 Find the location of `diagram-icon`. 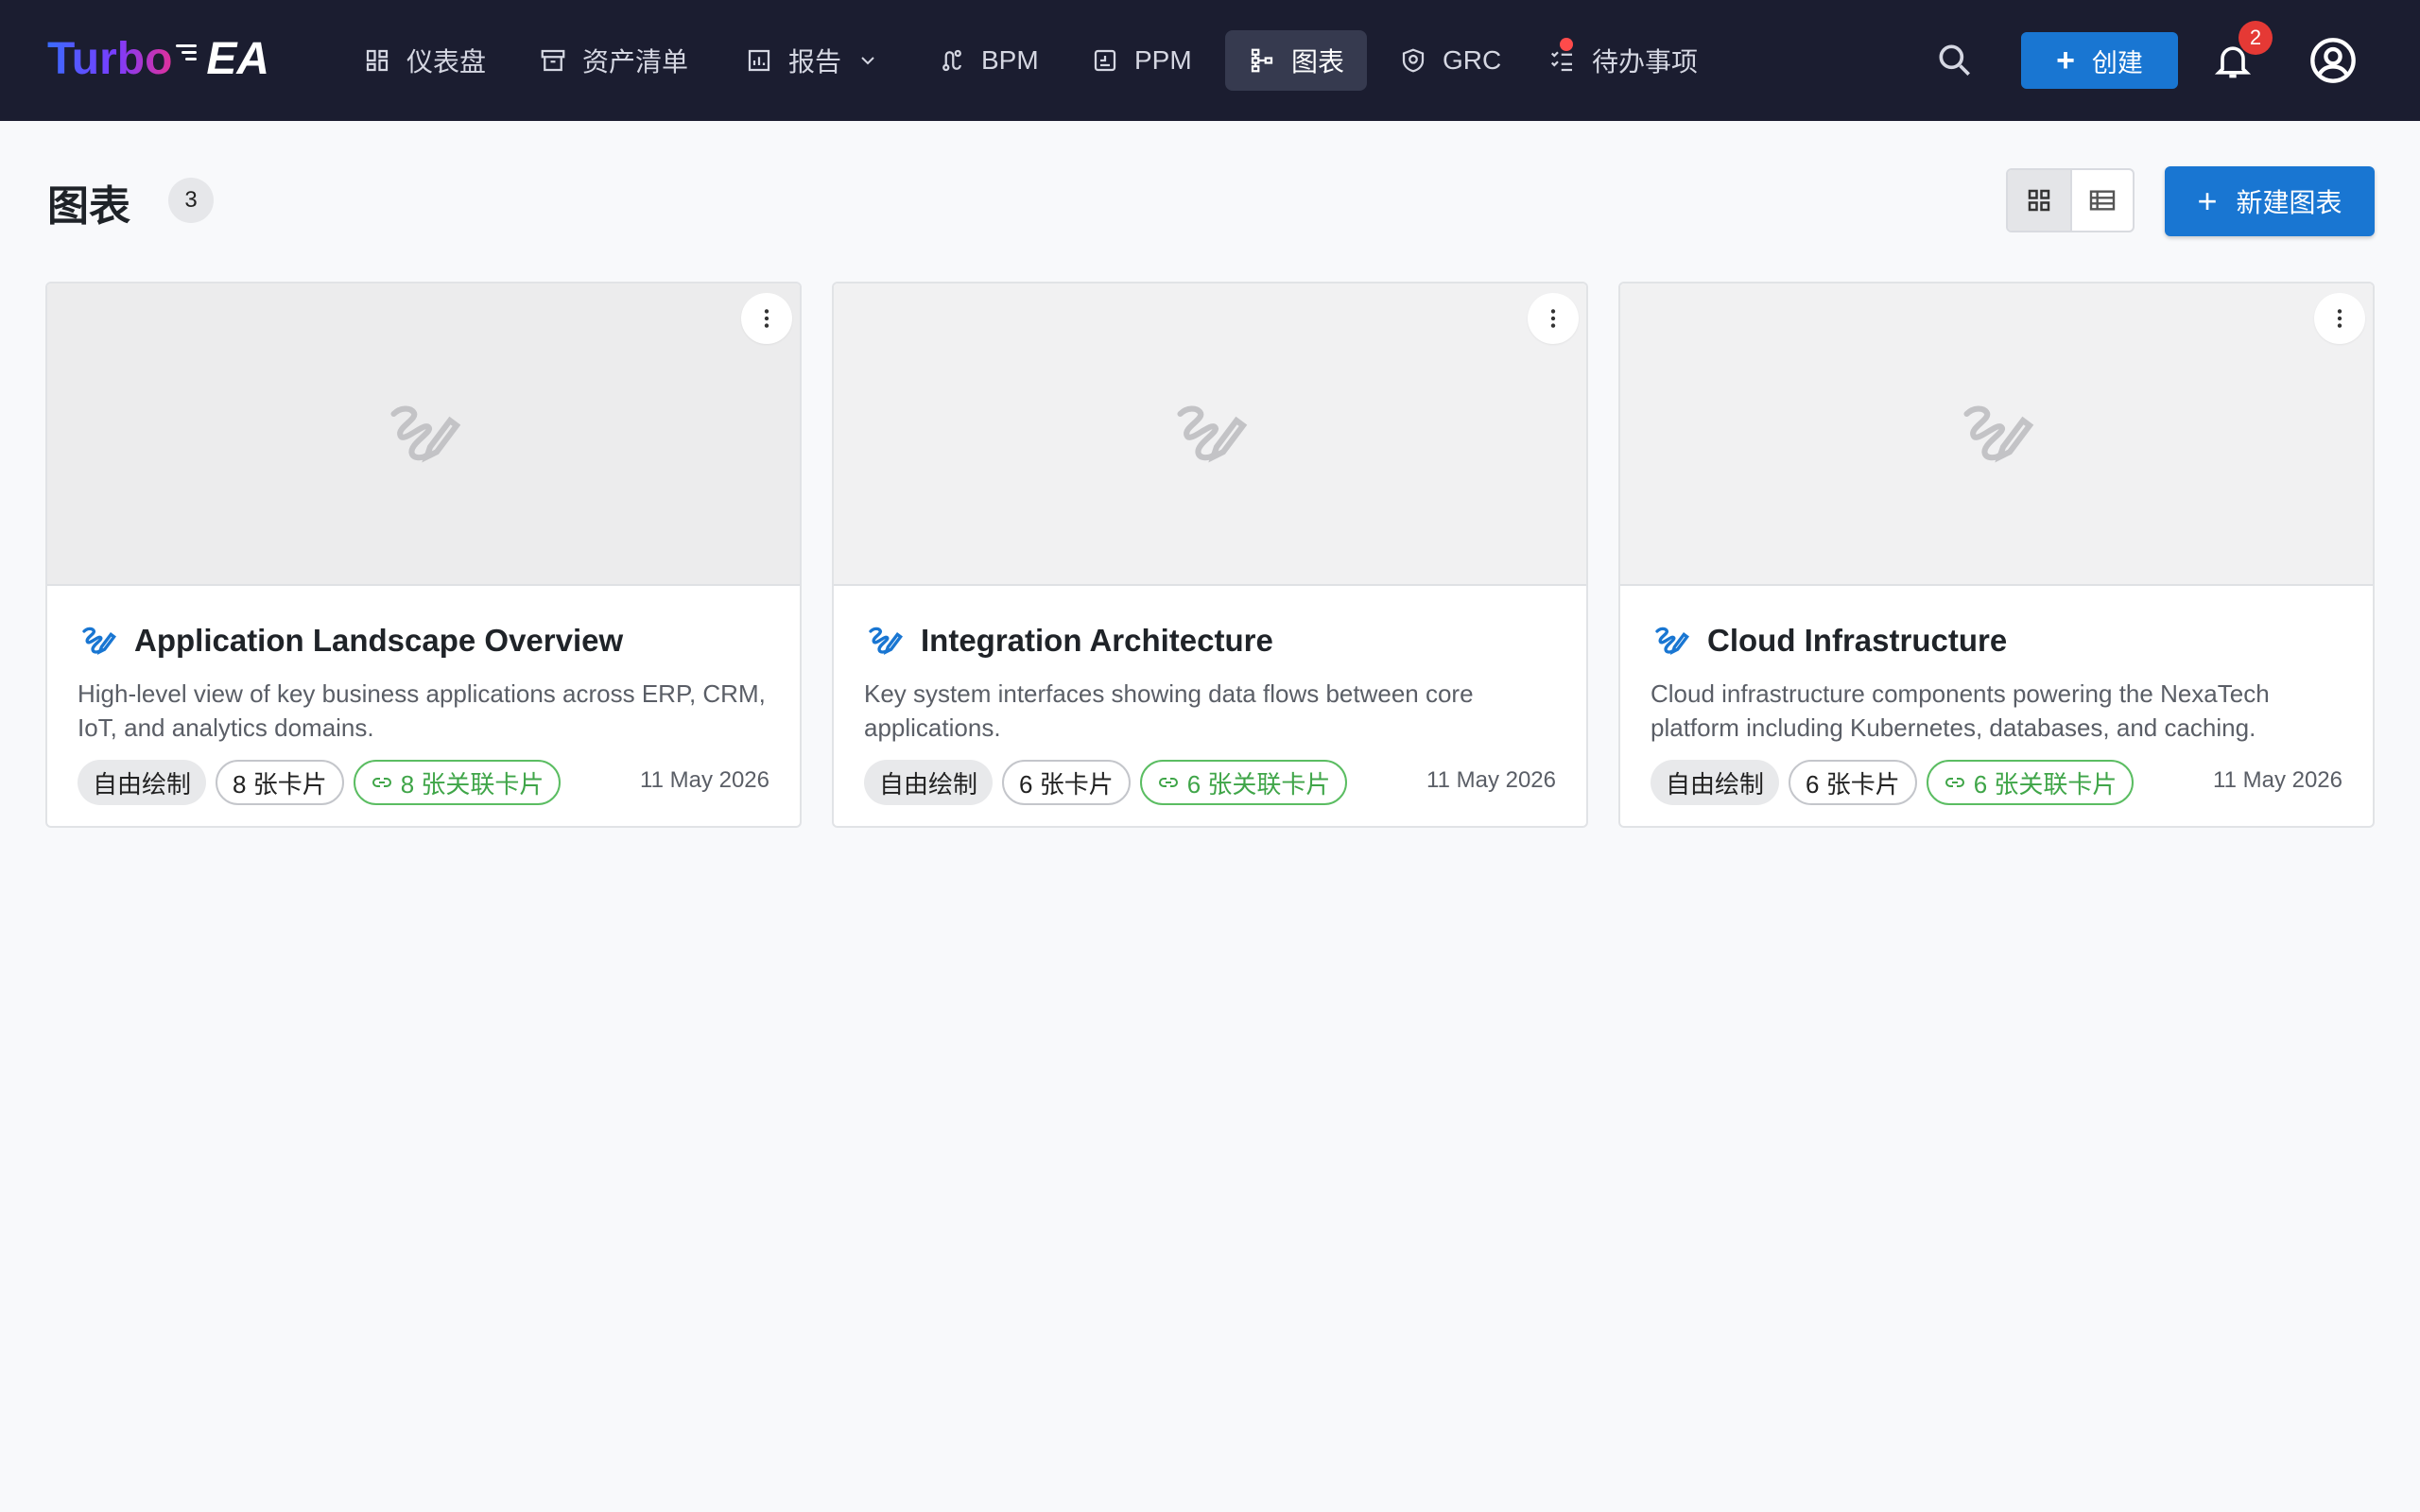

diagram-icon is located at coordinates (1262, 60).